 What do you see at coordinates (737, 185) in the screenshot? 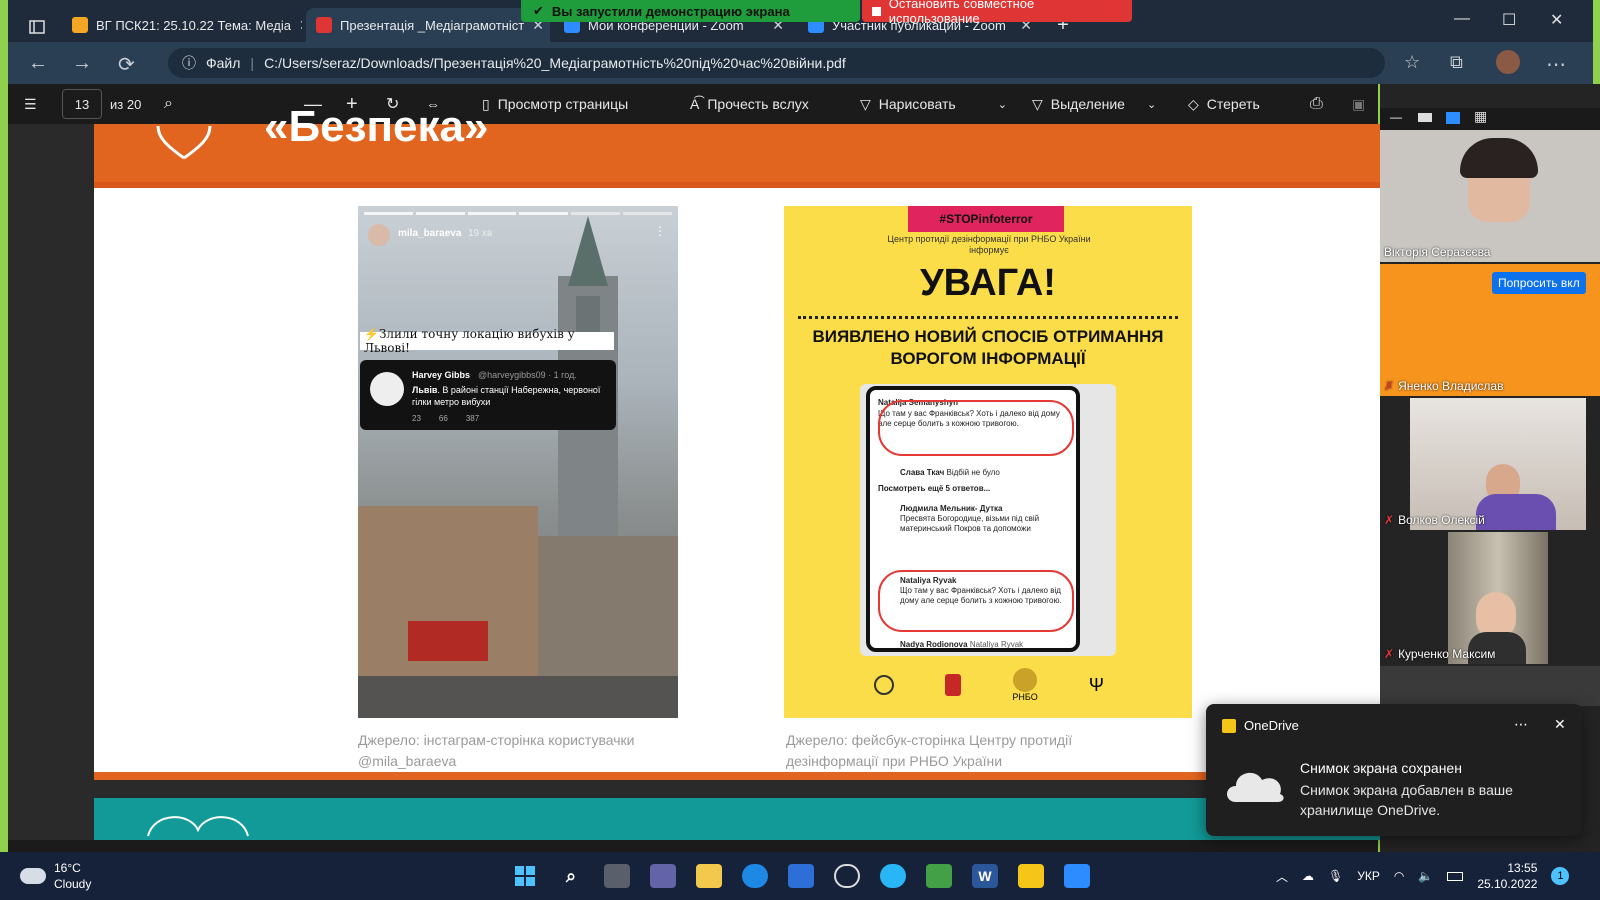
I see `slide-header-line` at bounding box center [737, 185].